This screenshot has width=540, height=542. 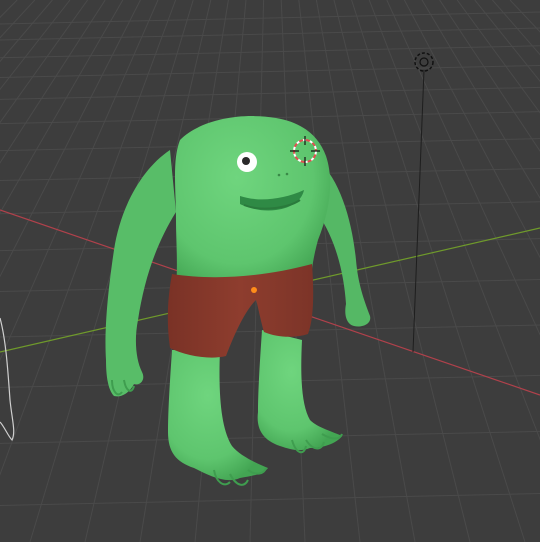 What do you see at coordinates (247, 162) in the screenshot?
I see `eye` at bounding box center [247, 162].